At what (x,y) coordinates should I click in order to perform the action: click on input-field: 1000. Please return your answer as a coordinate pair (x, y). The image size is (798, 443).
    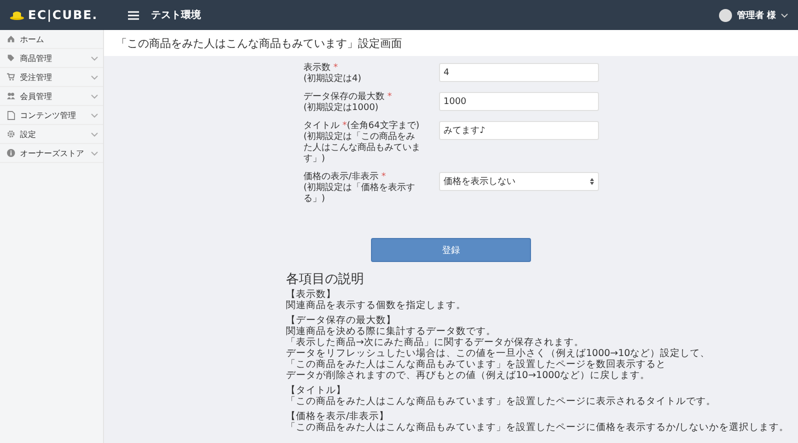
    Looking at the image, I should click on (518, 101).